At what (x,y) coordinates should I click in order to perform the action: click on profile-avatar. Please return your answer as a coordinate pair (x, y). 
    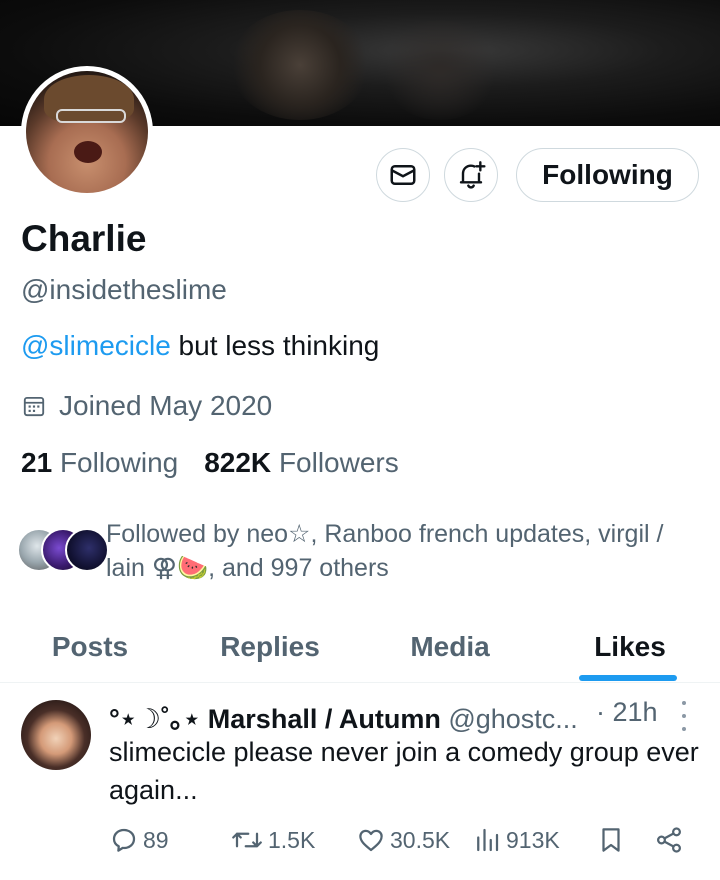
    Looking at the image, I should click on (87, 132).